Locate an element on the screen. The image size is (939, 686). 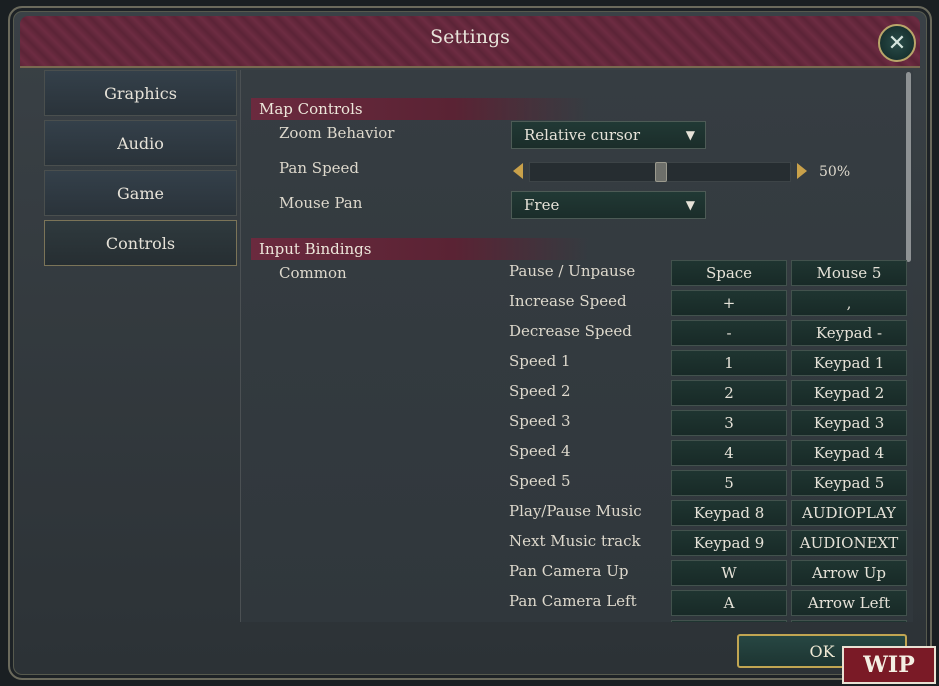
tab-controls: Controls is located at coordinates (140, 243).